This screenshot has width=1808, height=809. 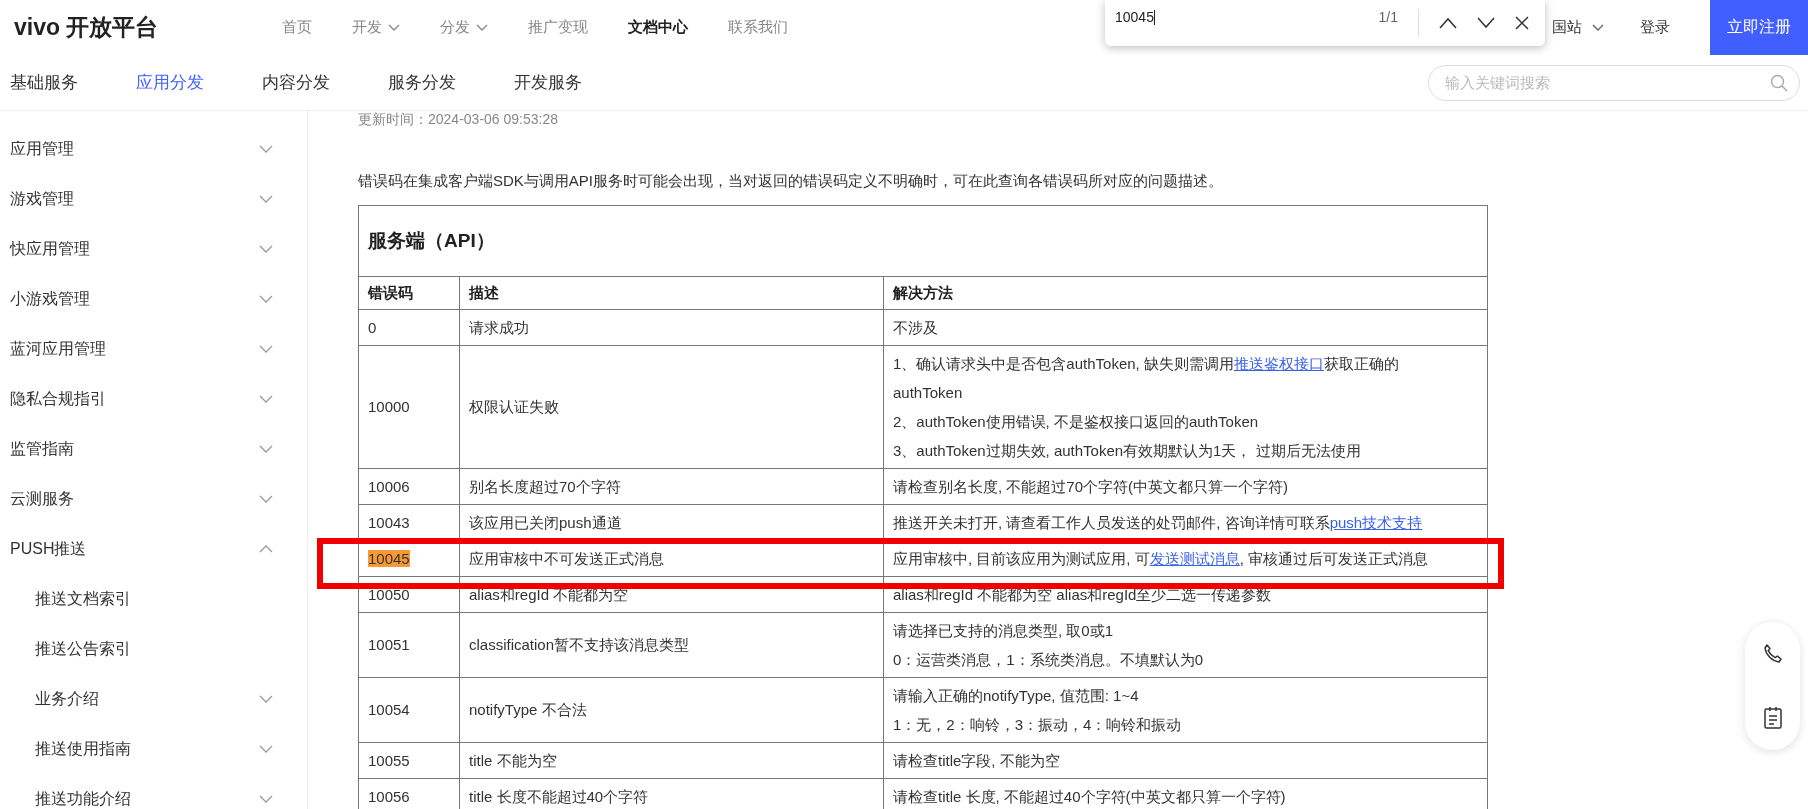 I want to click on category-tab: 开发服务, so click(x=548, y=82).